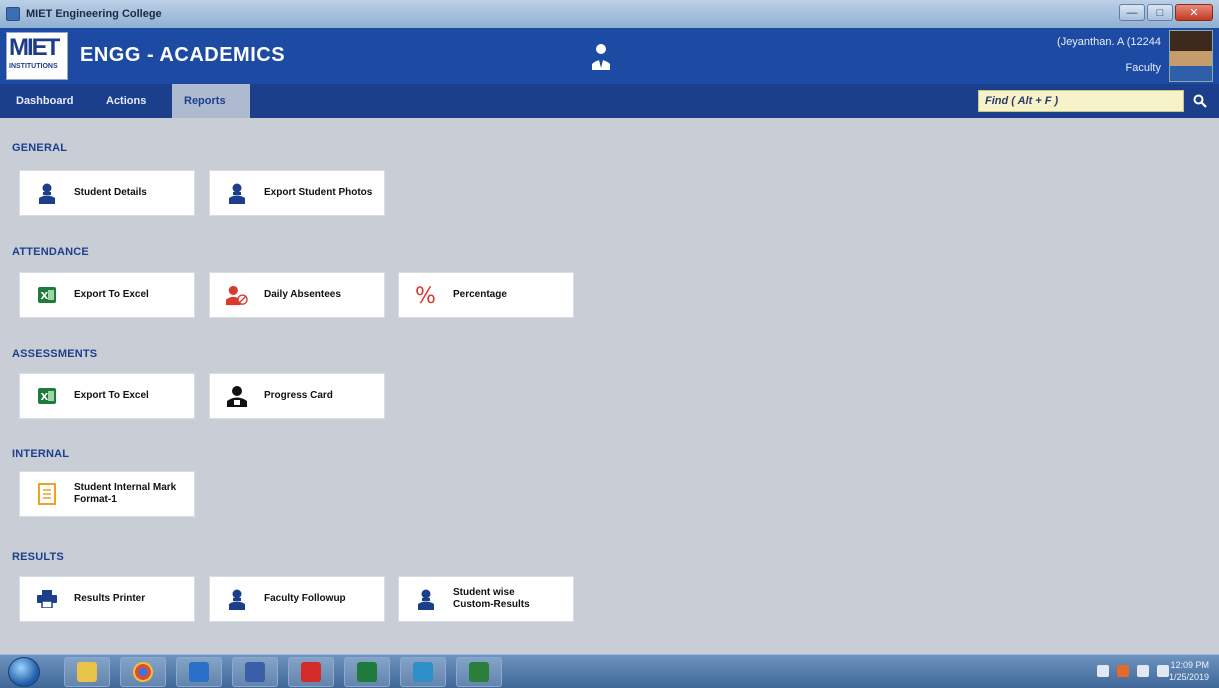  I want to click on report-attendance-export-excel: X Export To Excel, so click(107, 295).